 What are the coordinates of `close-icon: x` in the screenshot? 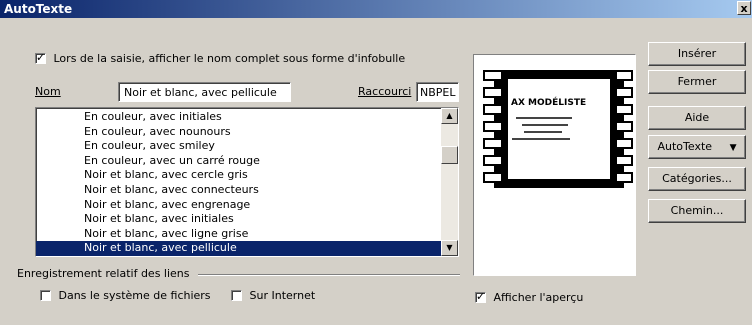 It's located at (744, 8).